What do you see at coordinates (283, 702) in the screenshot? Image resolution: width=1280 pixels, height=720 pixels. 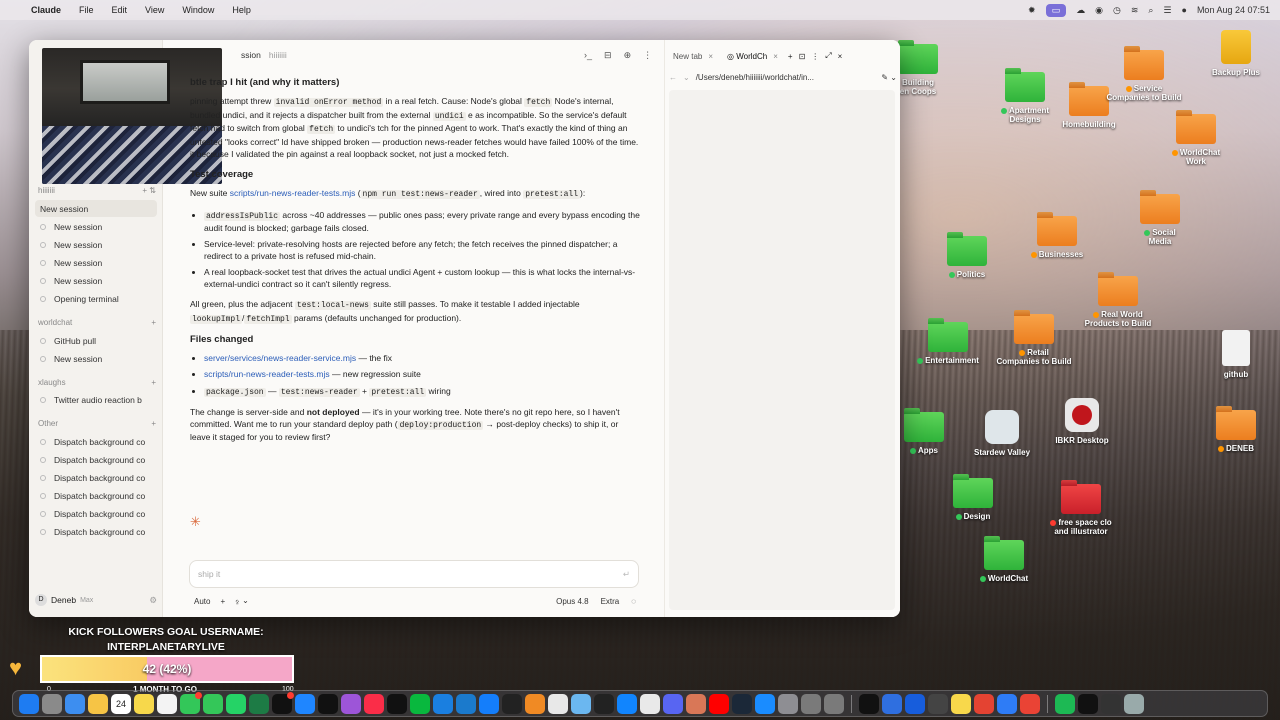 I see `dock-activity-icon` at bounding box center [283, 702].